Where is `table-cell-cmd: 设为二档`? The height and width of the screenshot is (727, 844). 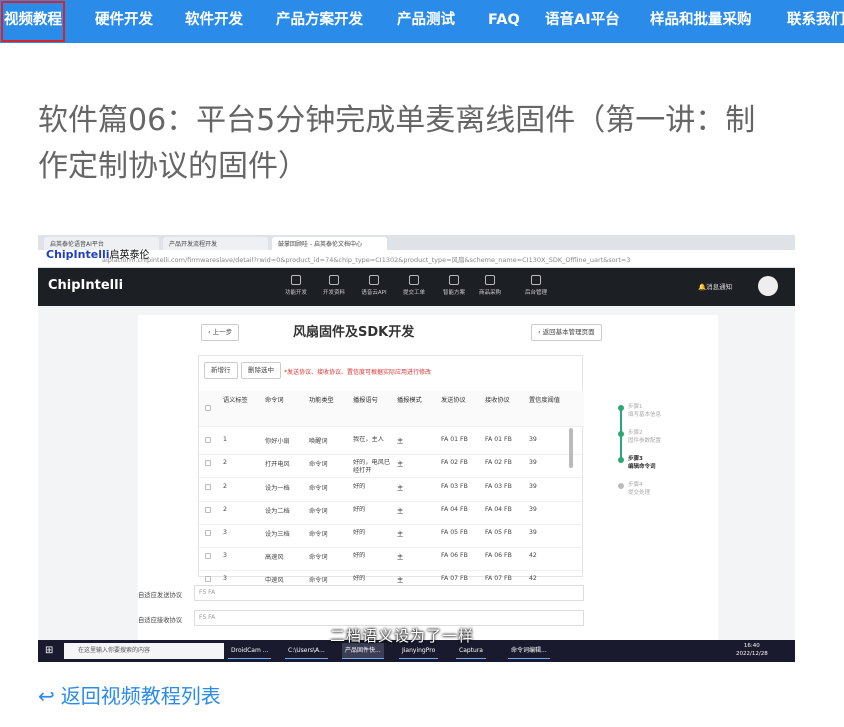
table-cell-cmd: 设为二档 is located at coordinates (285, 510).